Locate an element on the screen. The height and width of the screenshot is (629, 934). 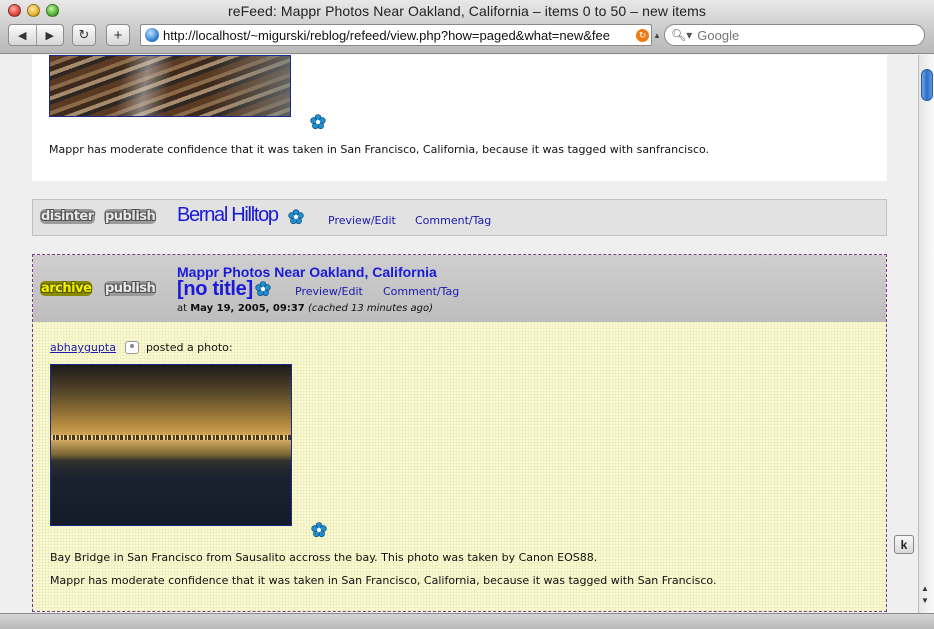
site-globe-icon is located at coordinates (152, 35).